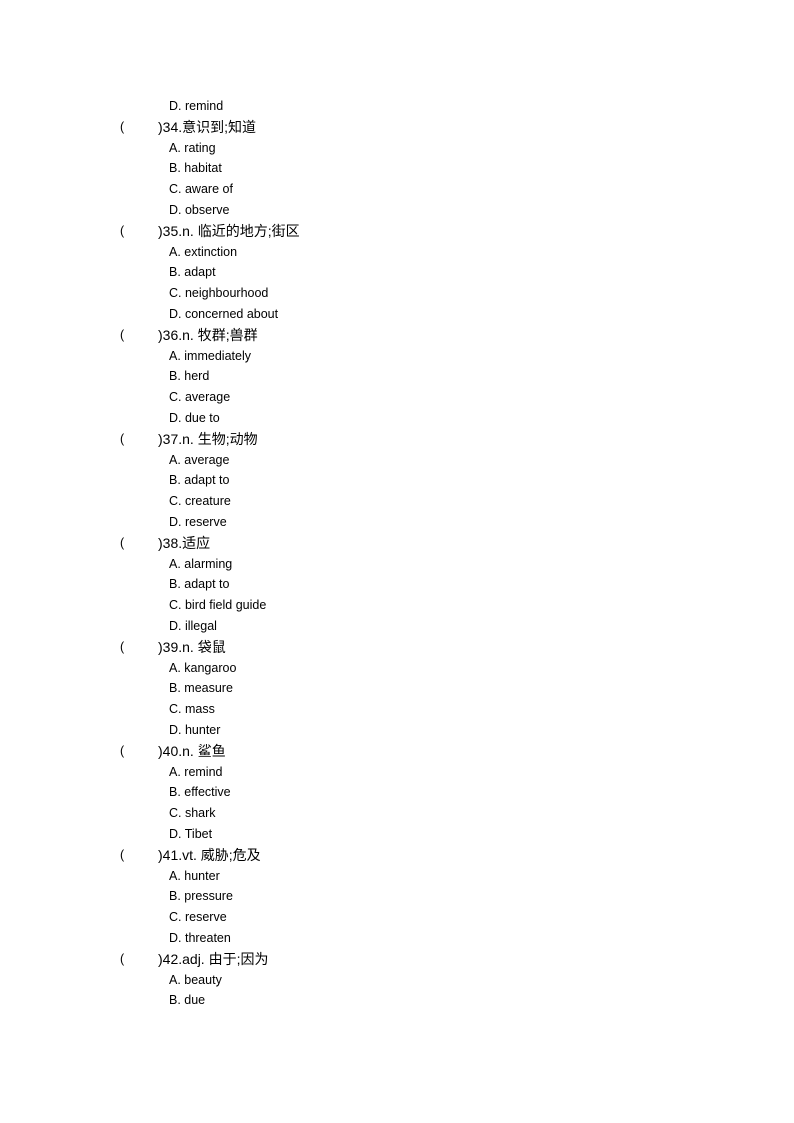 Image resolution: width=794 pixels, height=1123 pixels. Describe the element at coordinates (194, 875) in the screenshot. I see `option-line: A. hunter` at that location.